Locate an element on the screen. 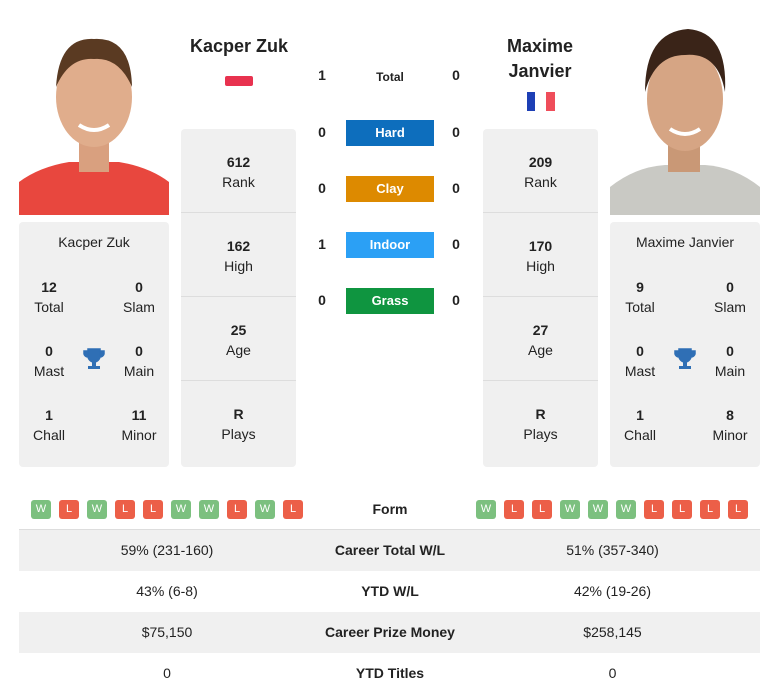  player1-high: 162 High is located at coordinates (238, 255).